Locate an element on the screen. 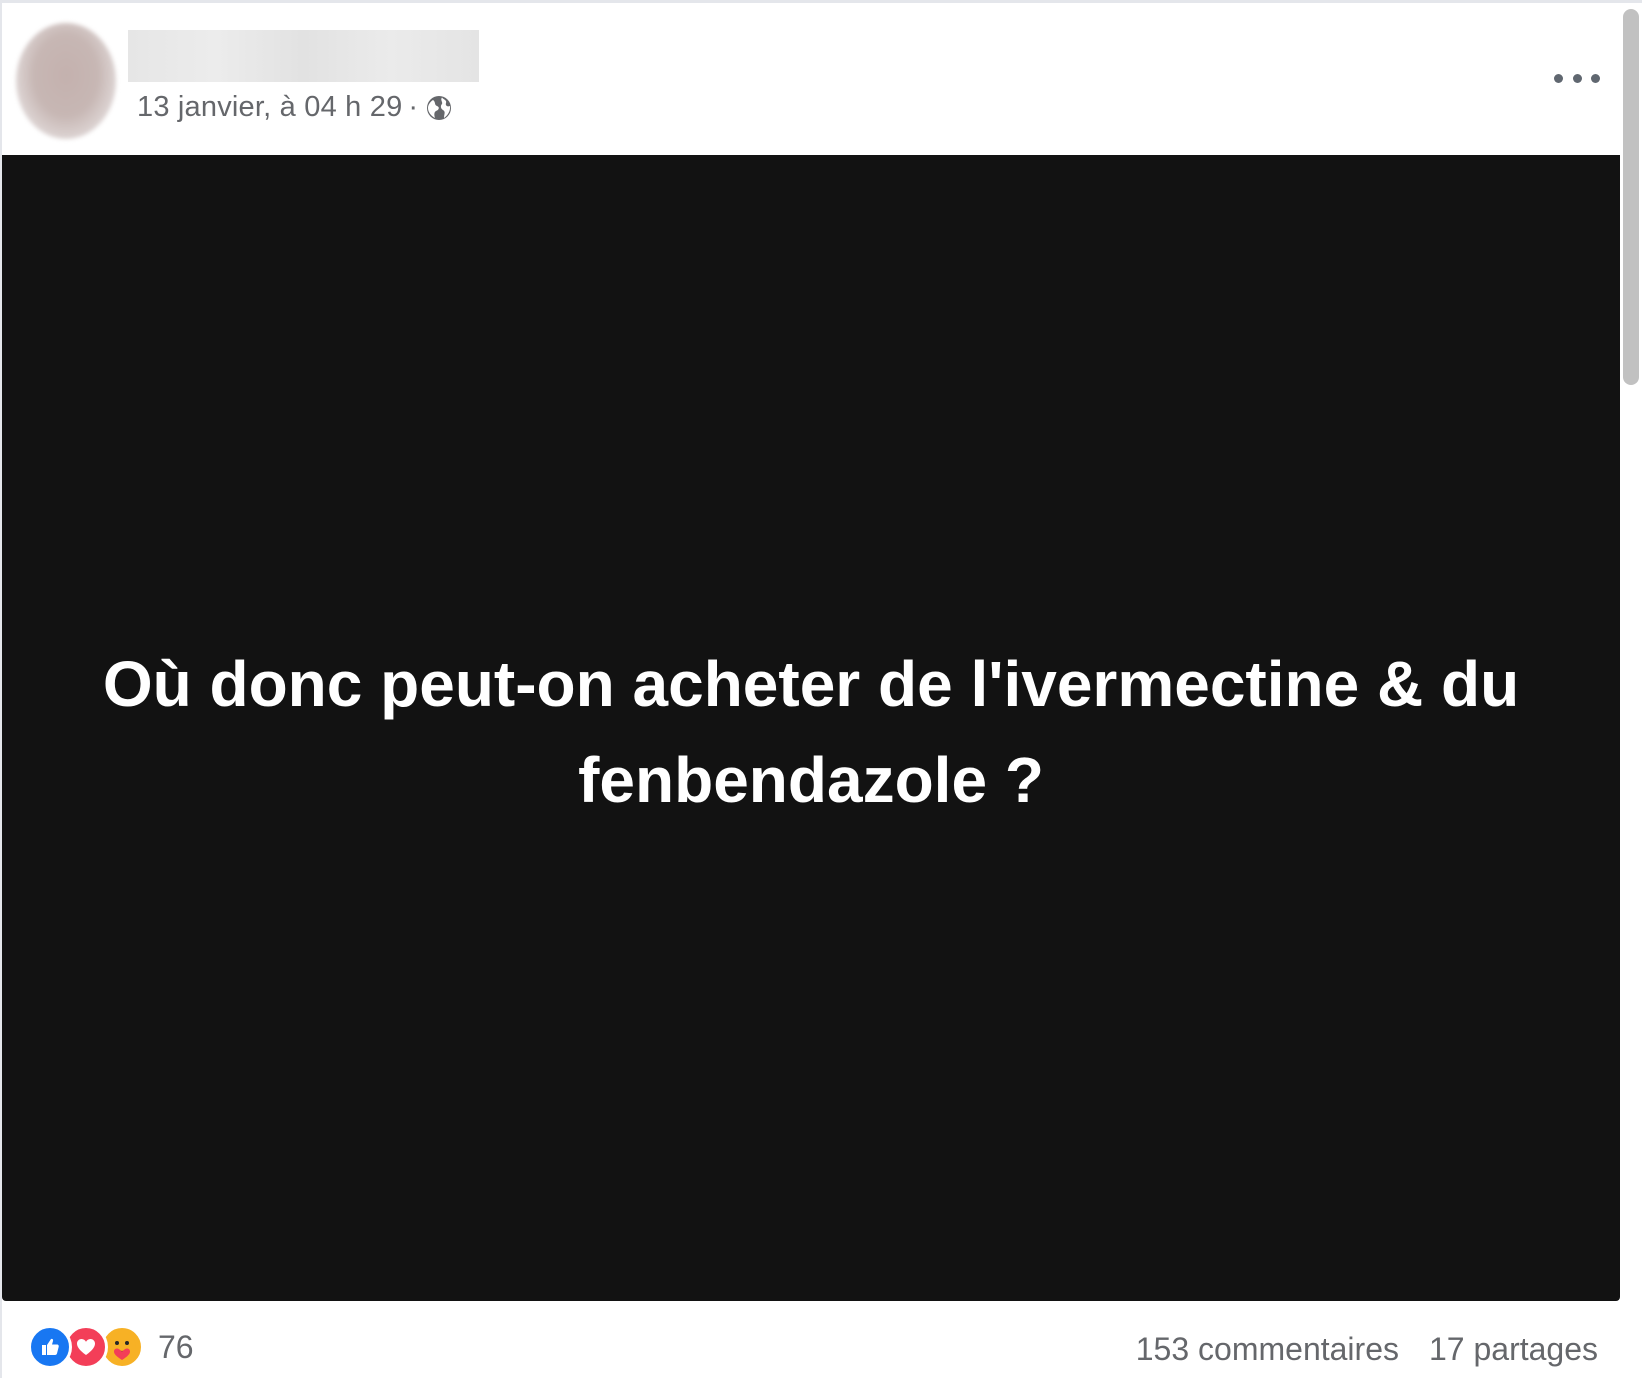 The height and width of the screenshot is (1378, 1642). avatar is located at coordinates (66, 81).